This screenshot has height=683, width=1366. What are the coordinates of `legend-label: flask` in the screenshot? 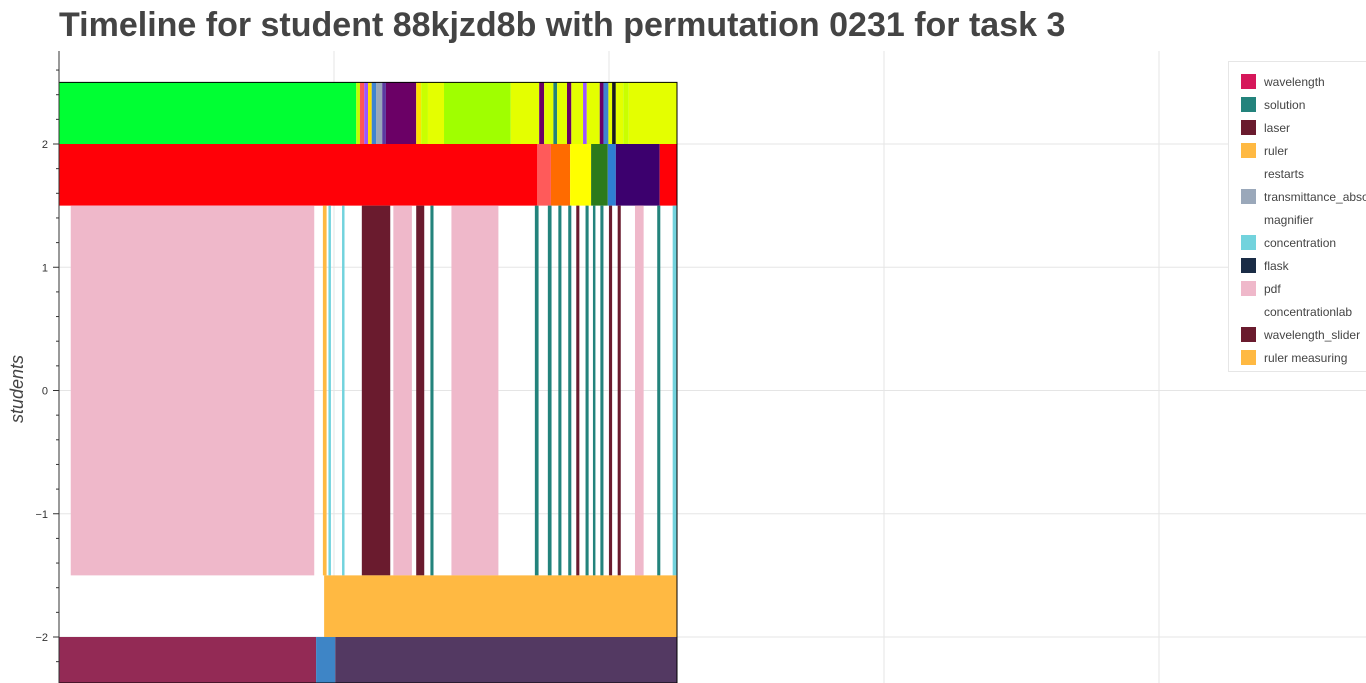 It's located at (1276, 265).